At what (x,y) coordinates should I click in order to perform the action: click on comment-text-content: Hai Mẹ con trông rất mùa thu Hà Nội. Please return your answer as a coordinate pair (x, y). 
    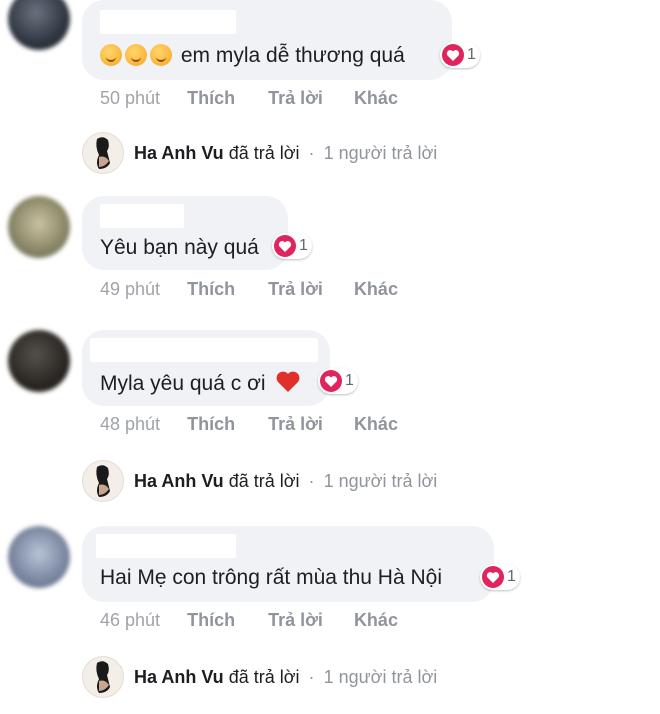
    Looking at the image, I should click on (271, 577).